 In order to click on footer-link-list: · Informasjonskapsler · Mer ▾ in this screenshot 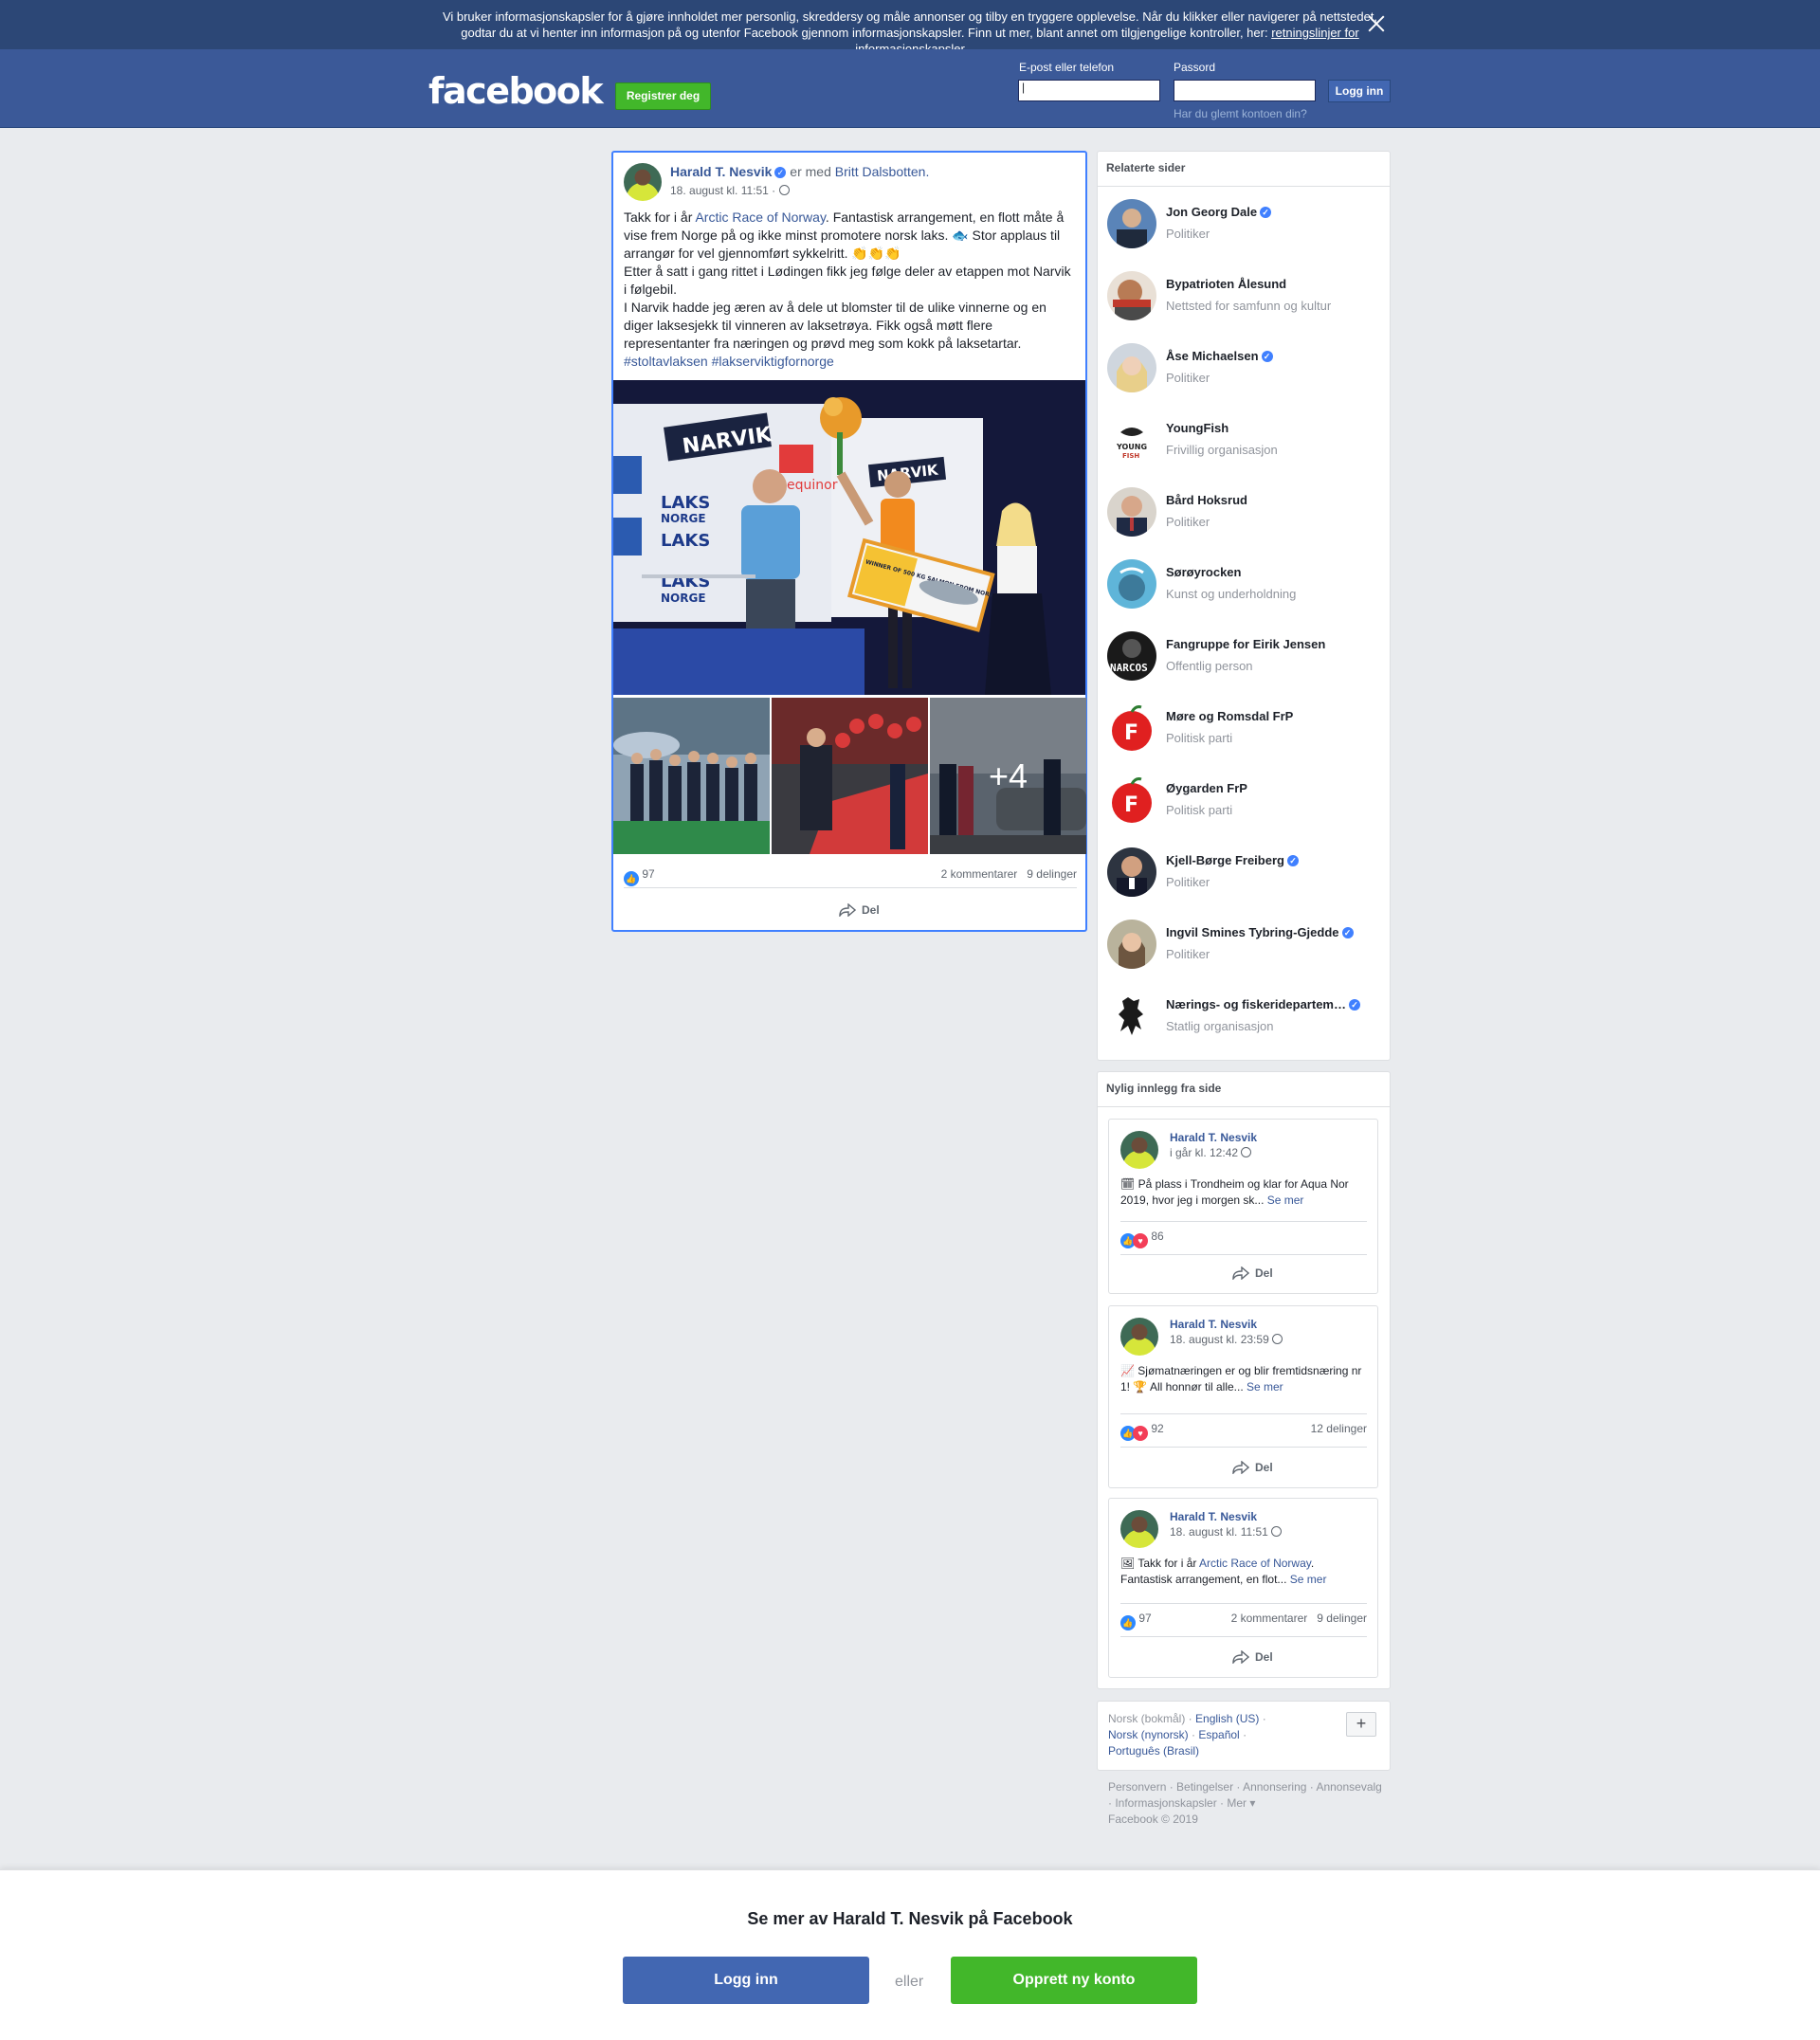, I will do `click(1181, 1803)`.